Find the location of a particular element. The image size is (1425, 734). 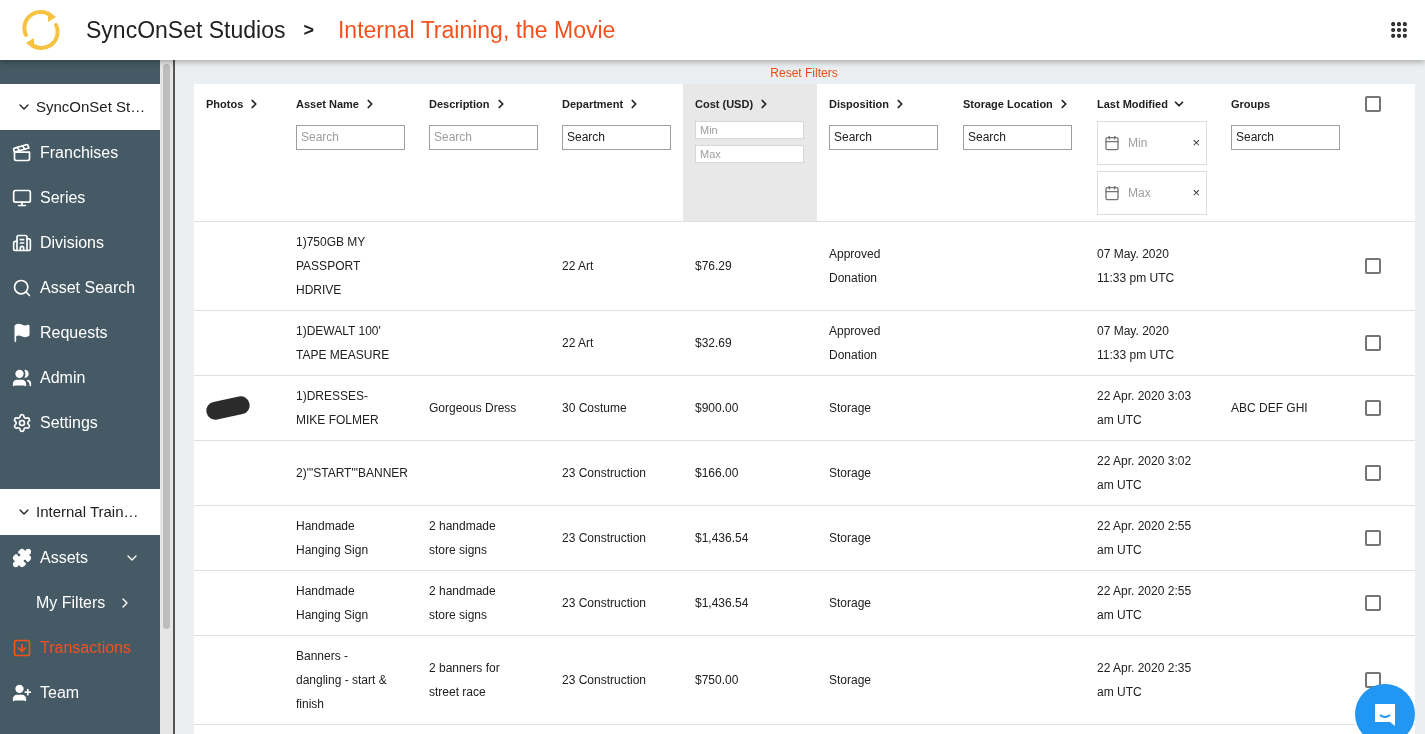

table-cell: $32.69 is located at coordinates (713, 343).